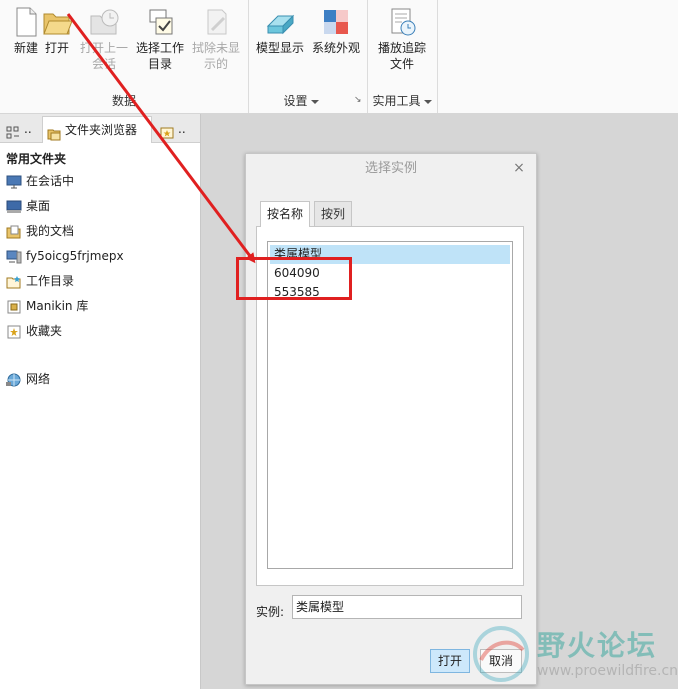  What do you see at coordinates (270, 612) in the screenshot?
I see `instance-label: 实例:` at bounding box center [270, 612].